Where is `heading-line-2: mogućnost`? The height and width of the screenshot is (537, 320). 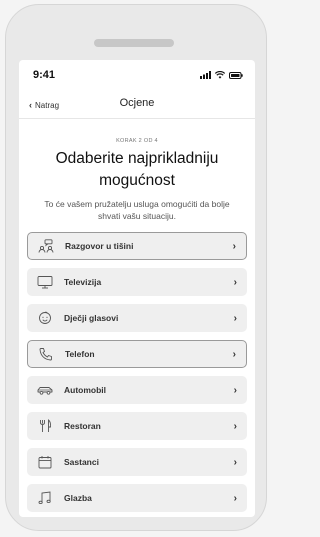
heading-line-2: mogućnost is located at coordinates (137, 180).